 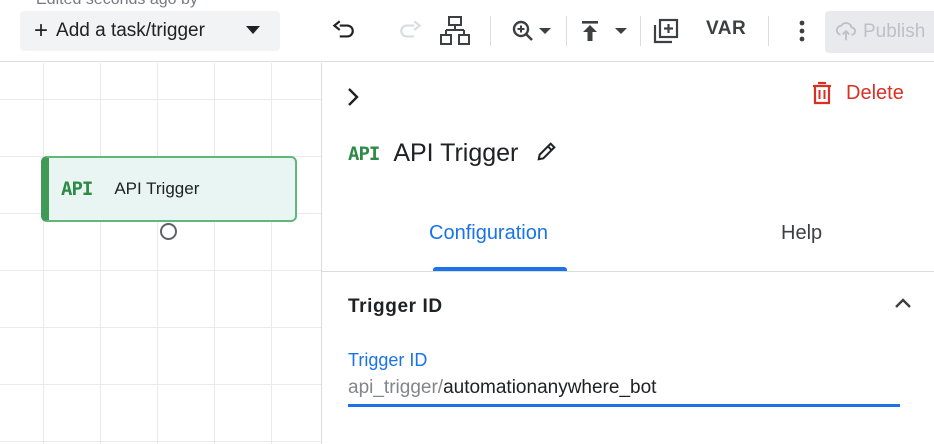 I want to click on publish-label: Publish, so click(x=894, y=31).